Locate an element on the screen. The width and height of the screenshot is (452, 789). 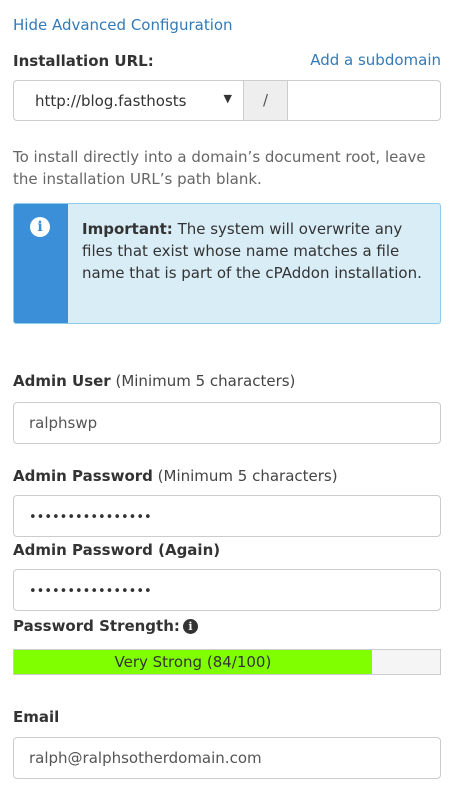
callout-title: Important: is located at coordinates (127, 229).